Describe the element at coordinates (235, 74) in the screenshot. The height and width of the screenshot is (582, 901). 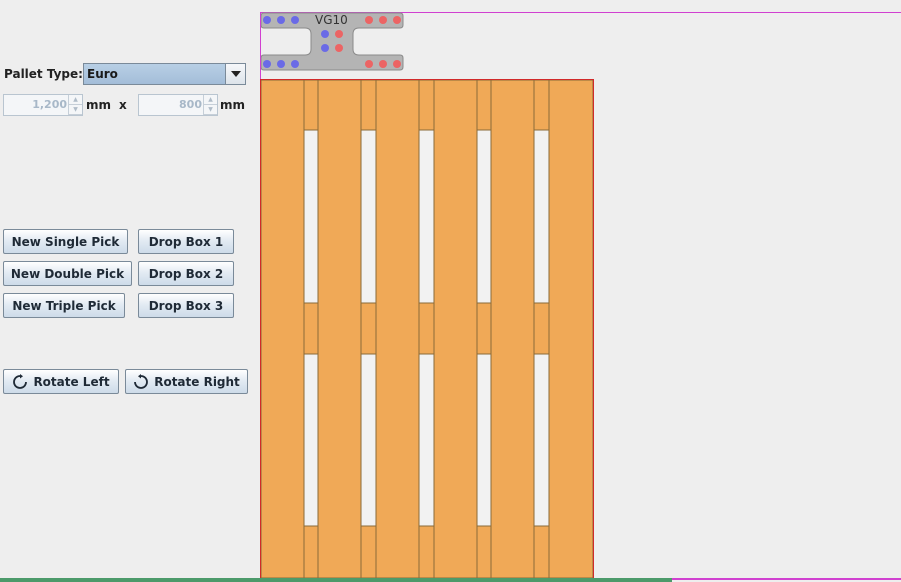
I see `chevron-down-icon` at that location.